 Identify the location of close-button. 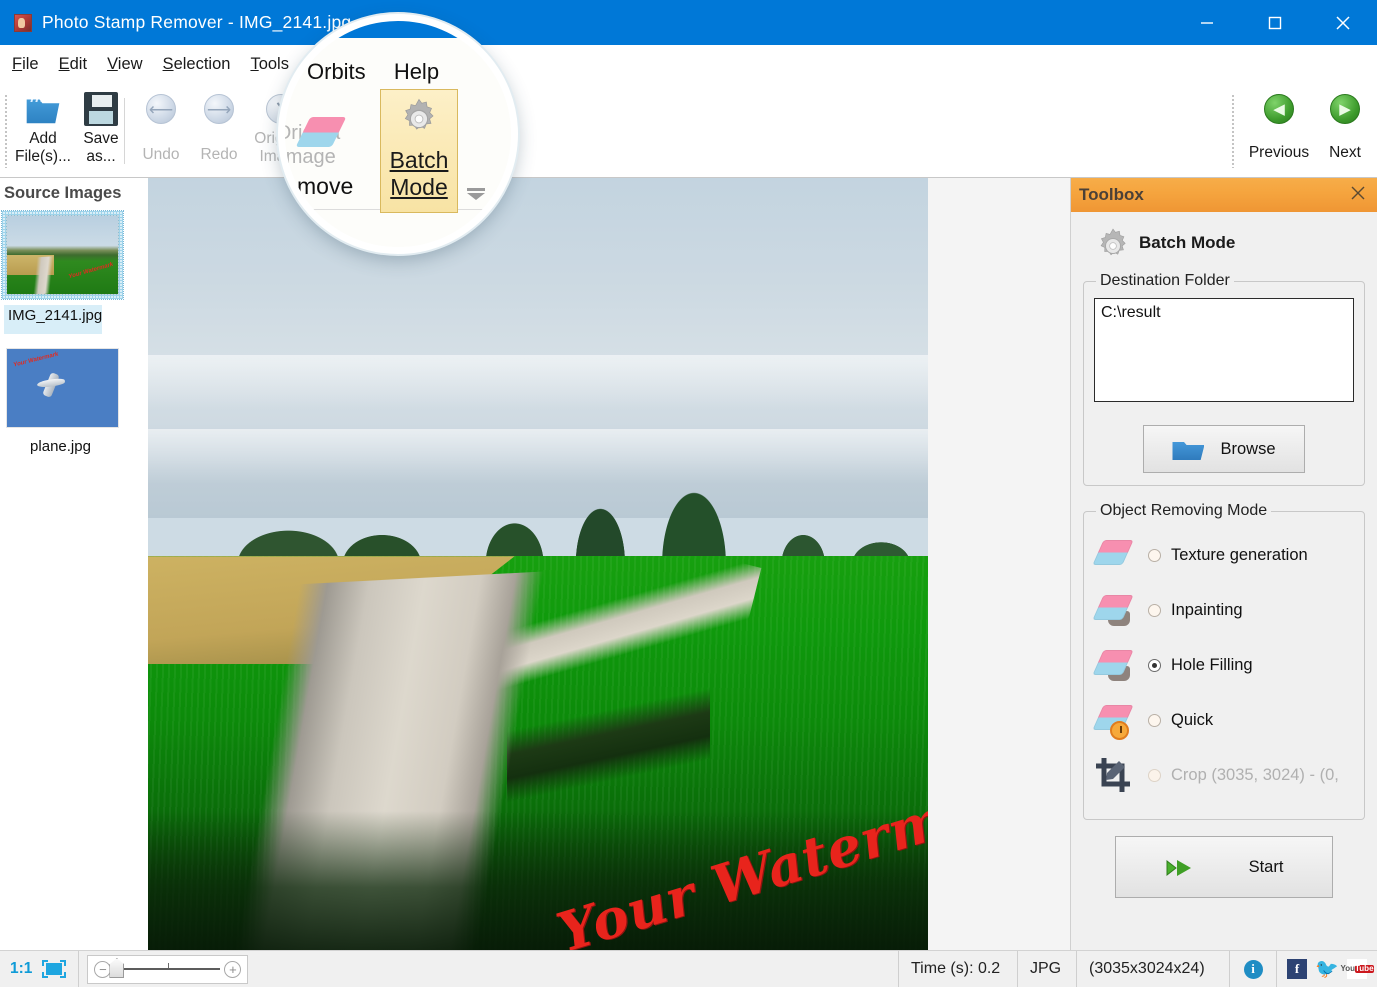
(1343, 22).